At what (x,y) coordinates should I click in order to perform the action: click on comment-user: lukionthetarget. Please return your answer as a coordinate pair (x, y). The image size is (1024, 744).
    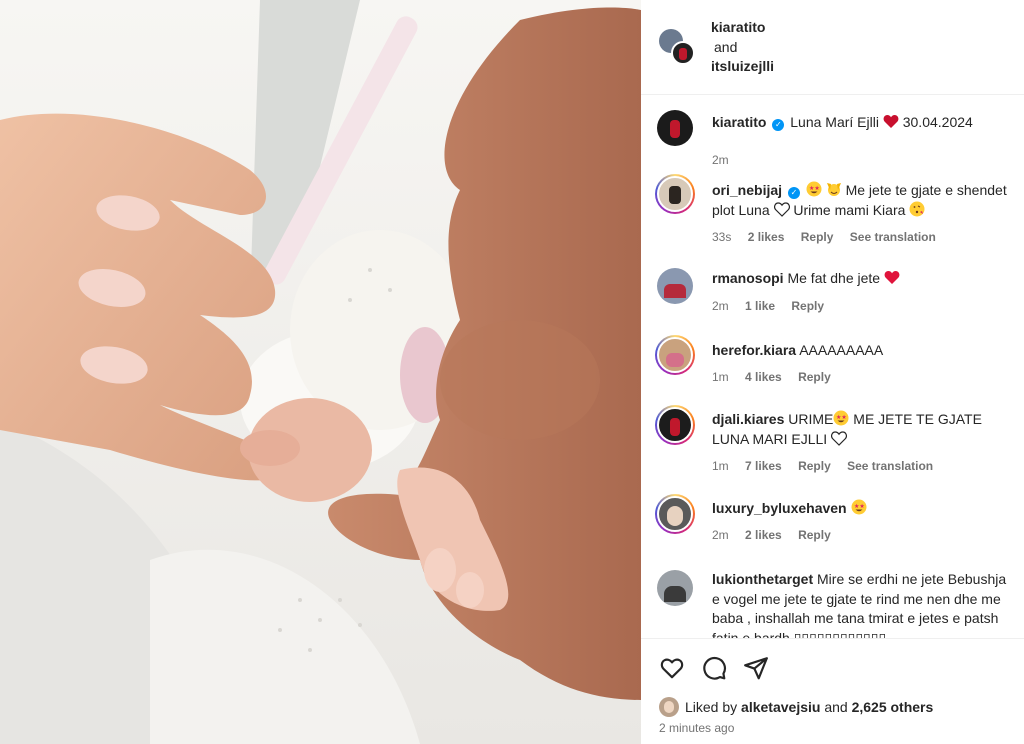
    Looking at the image, I should click on (762, 579).